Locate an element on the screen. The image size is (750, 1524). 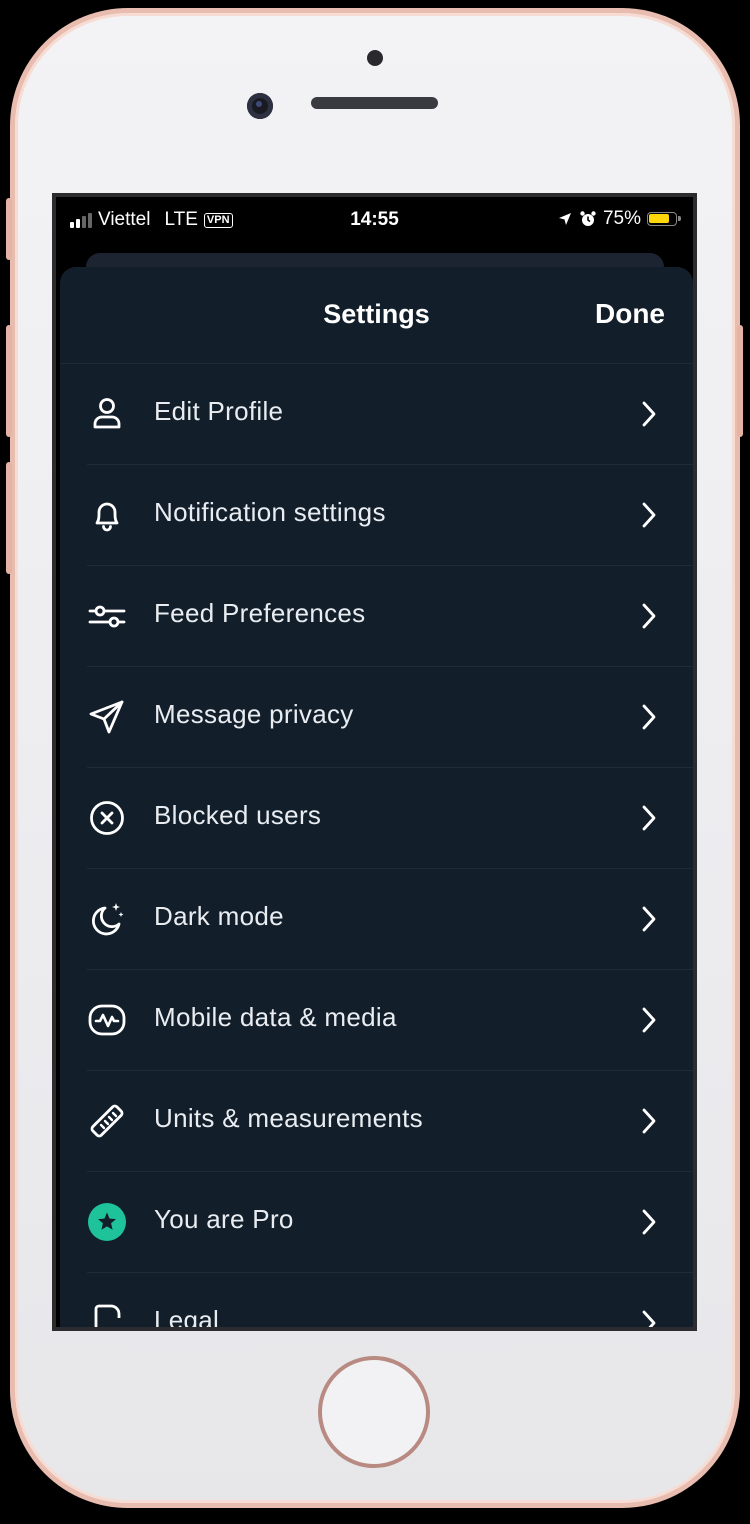
front-camera is located at coordinates (260, 106).